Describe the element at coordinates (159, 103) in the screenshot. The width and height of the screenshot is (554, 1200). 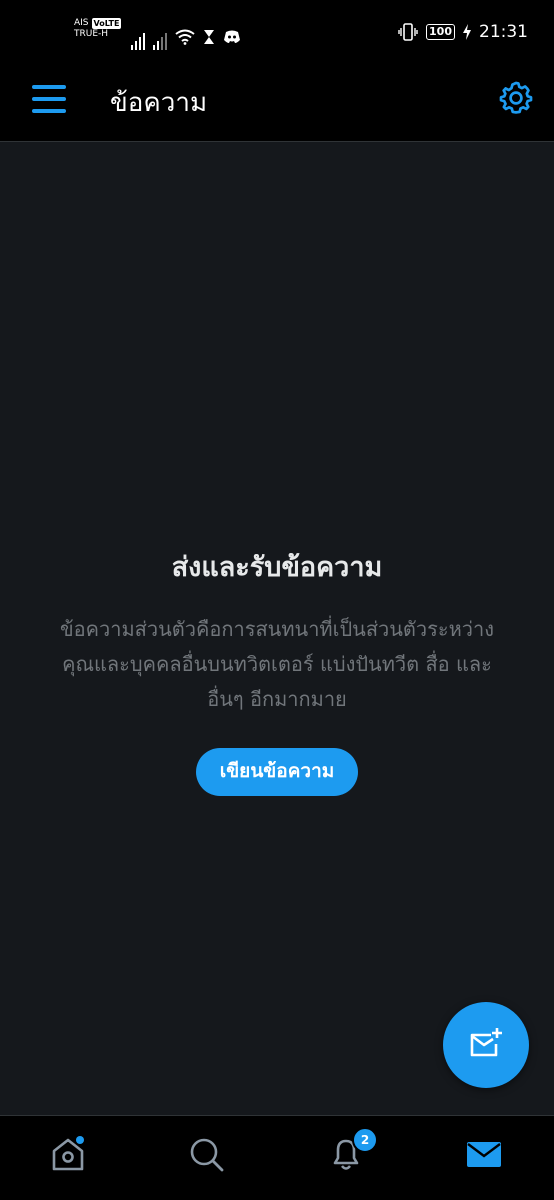
I see `page-title: ข้อความ` at that location.